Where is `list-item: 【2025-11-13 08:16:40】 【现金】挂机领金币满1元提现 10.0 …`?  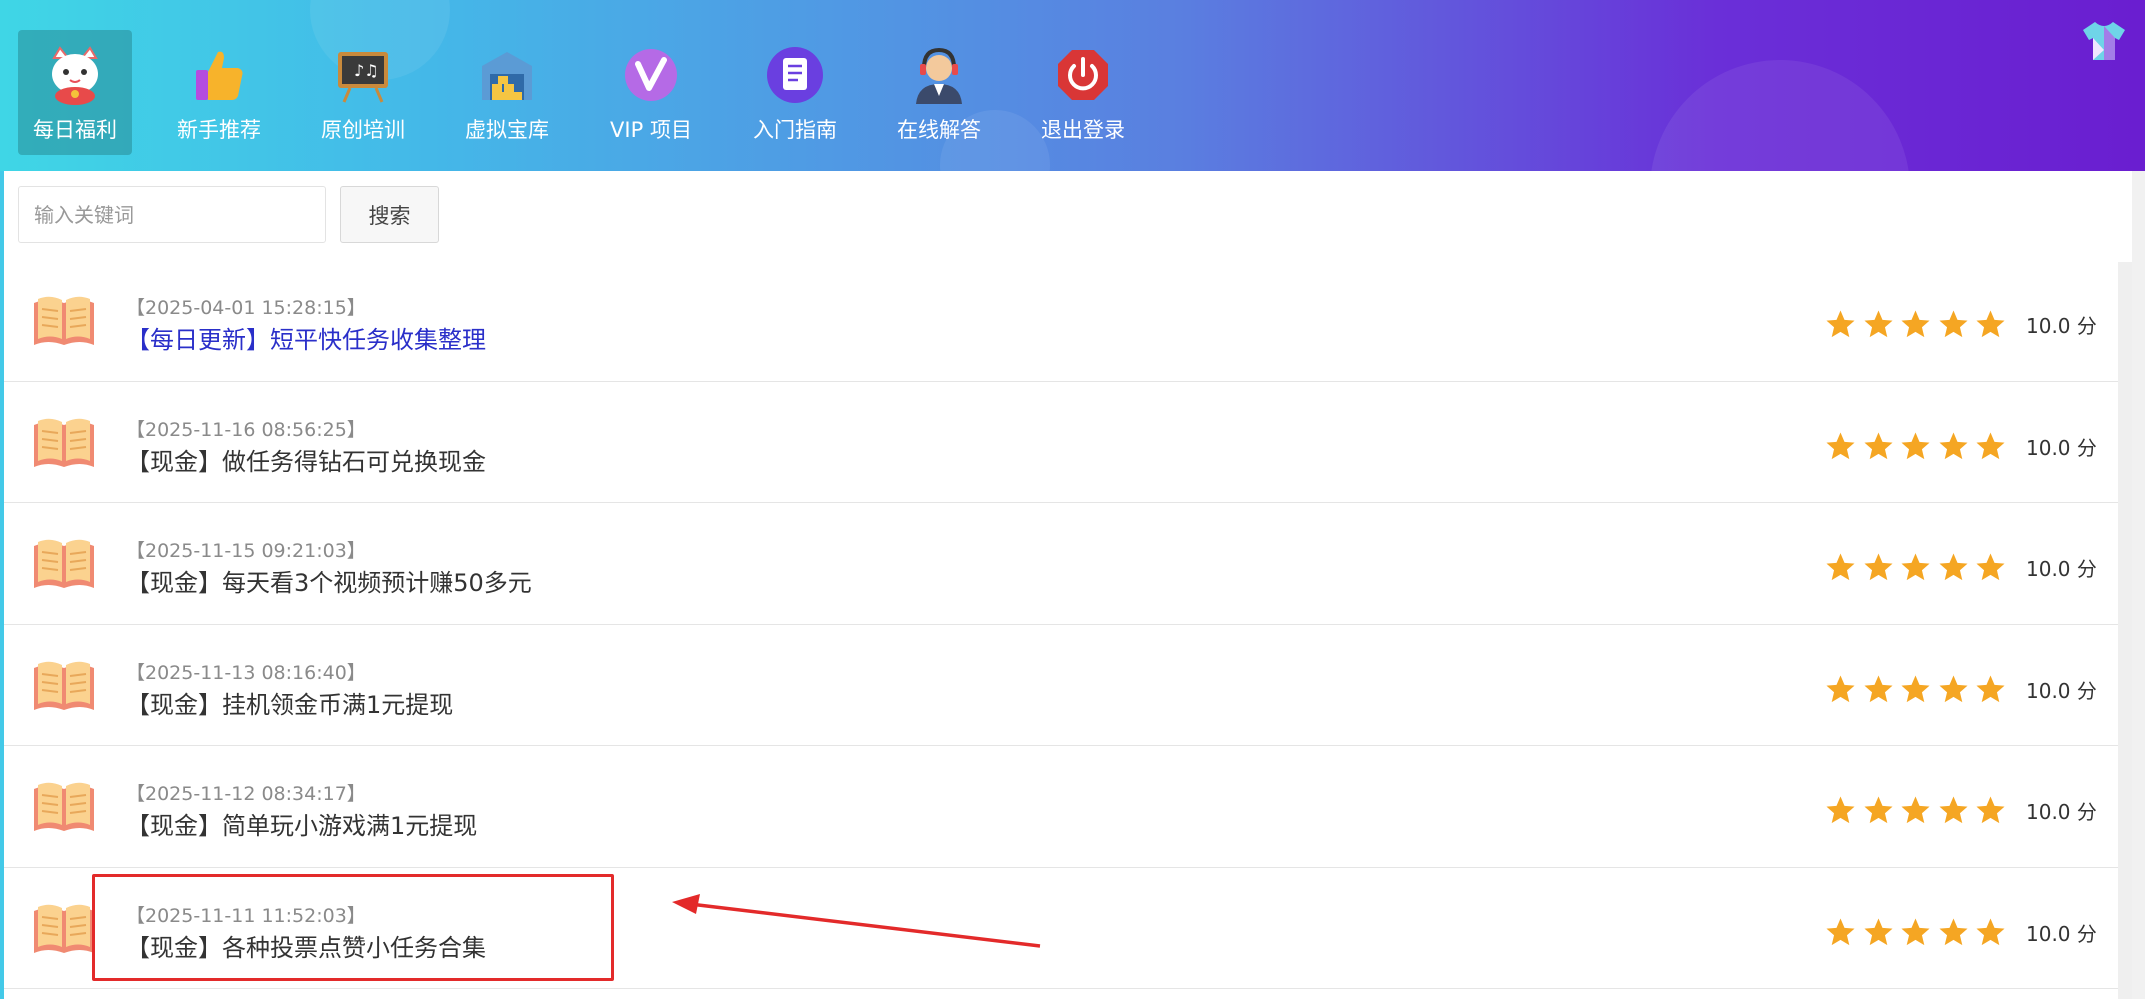 list-item: 【2025-11-13 08:16:40】 【现金】挂机领金币满1元提现 10.0 … is located at coordinates (1061, 685).